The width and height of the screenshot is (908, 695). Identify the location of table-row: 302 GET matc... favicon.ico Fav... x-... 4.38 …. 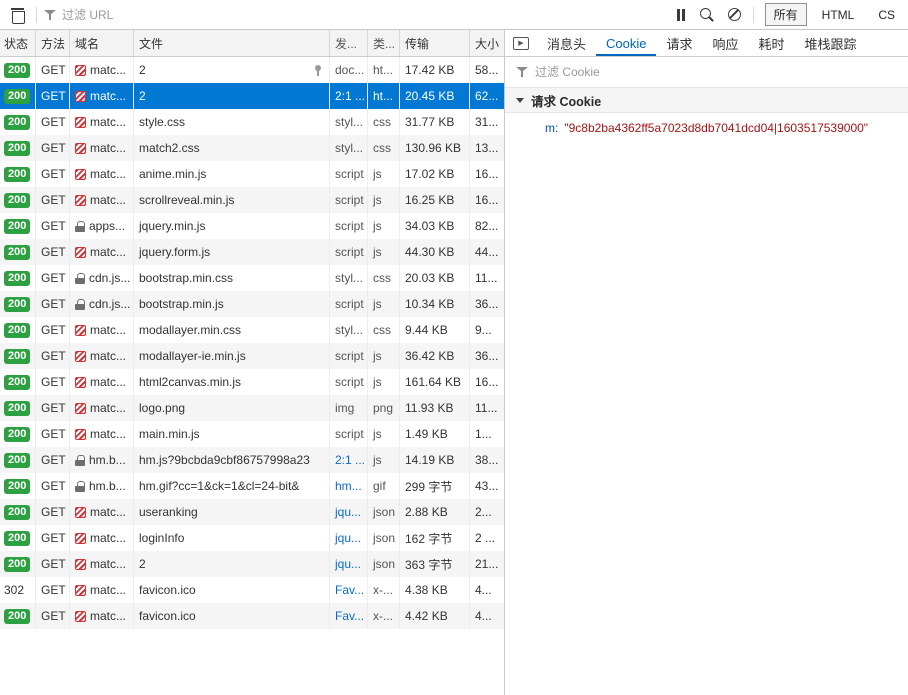
(252, 590).